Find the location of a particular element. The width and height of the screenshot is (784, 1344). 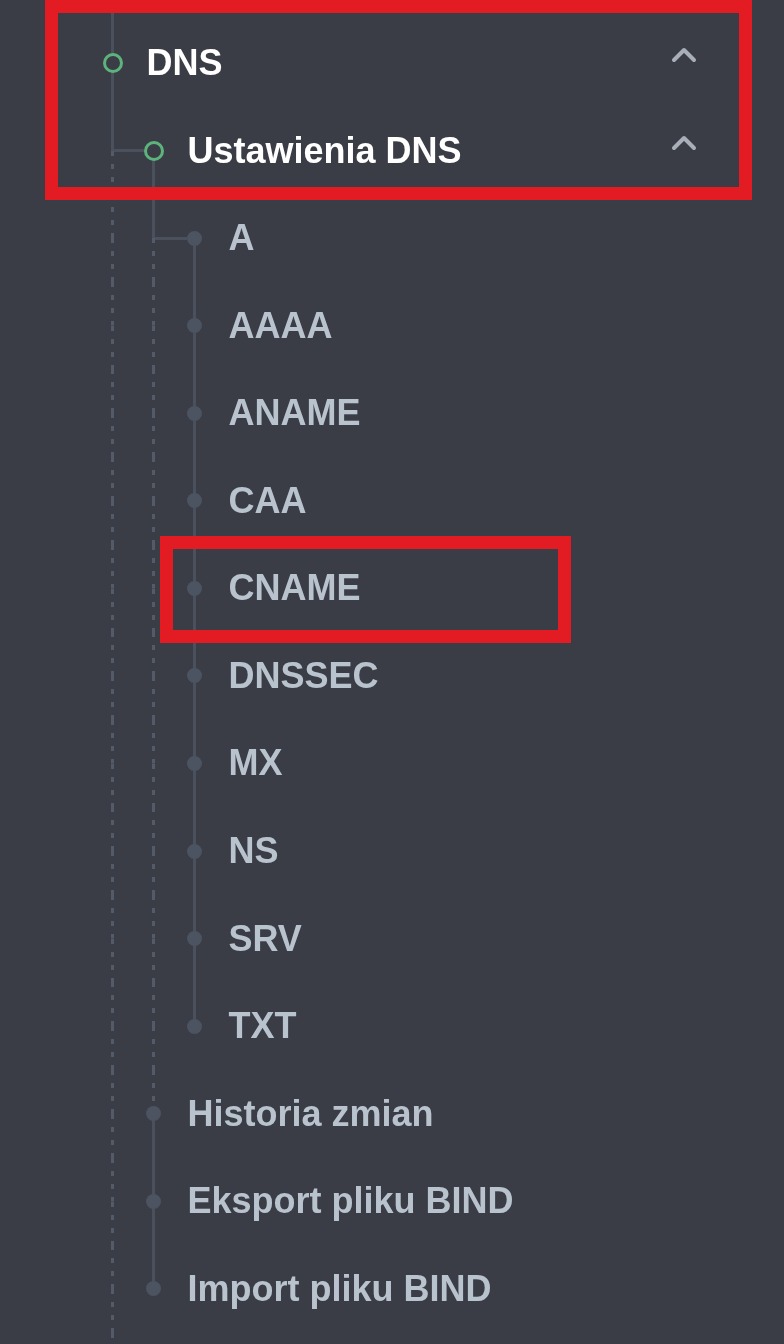

menu-item: DNSSEC is located at coordinates (462, 676).